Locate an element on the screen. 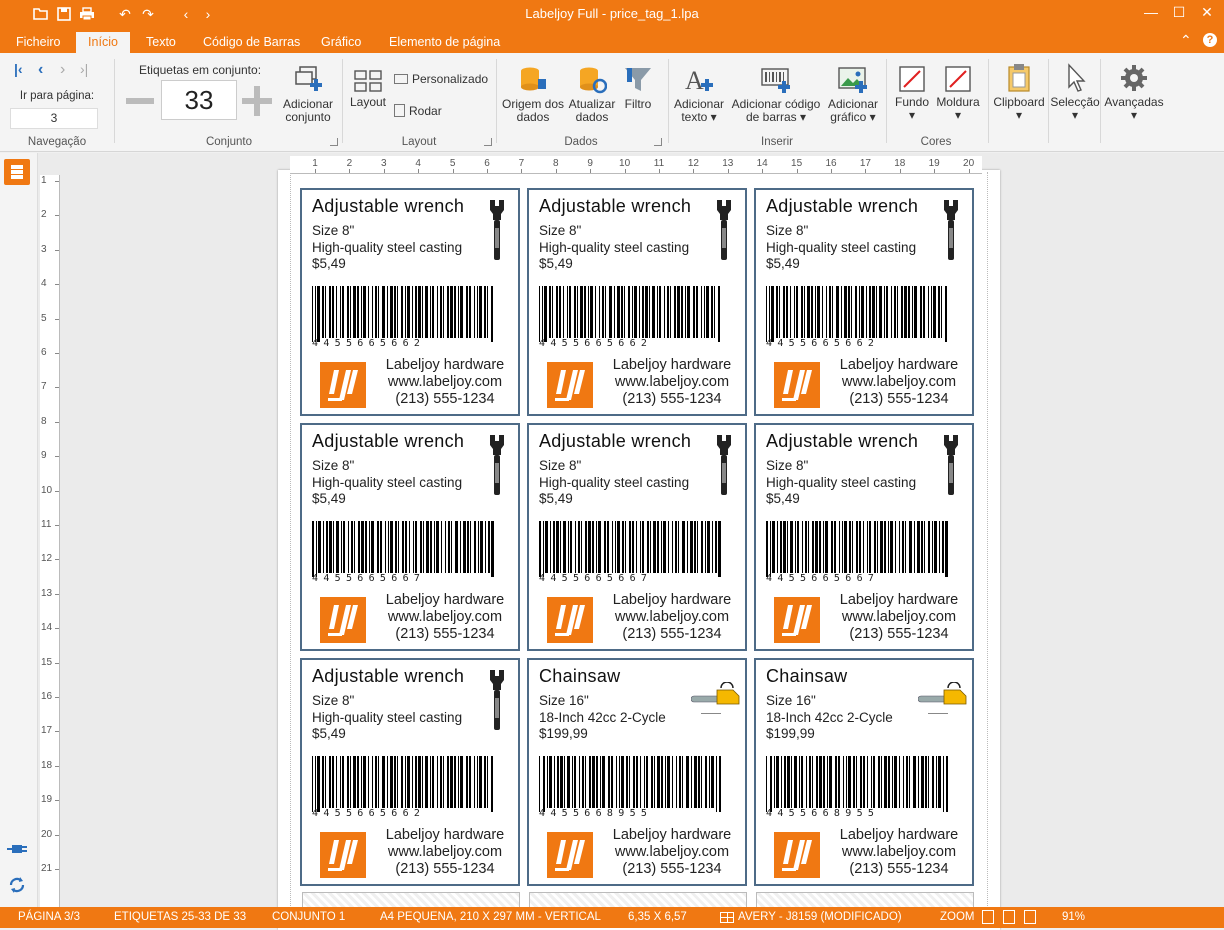 This screenshot has height=930, width=1224. zoom-width-icon is located at coordinates (1009, 917).